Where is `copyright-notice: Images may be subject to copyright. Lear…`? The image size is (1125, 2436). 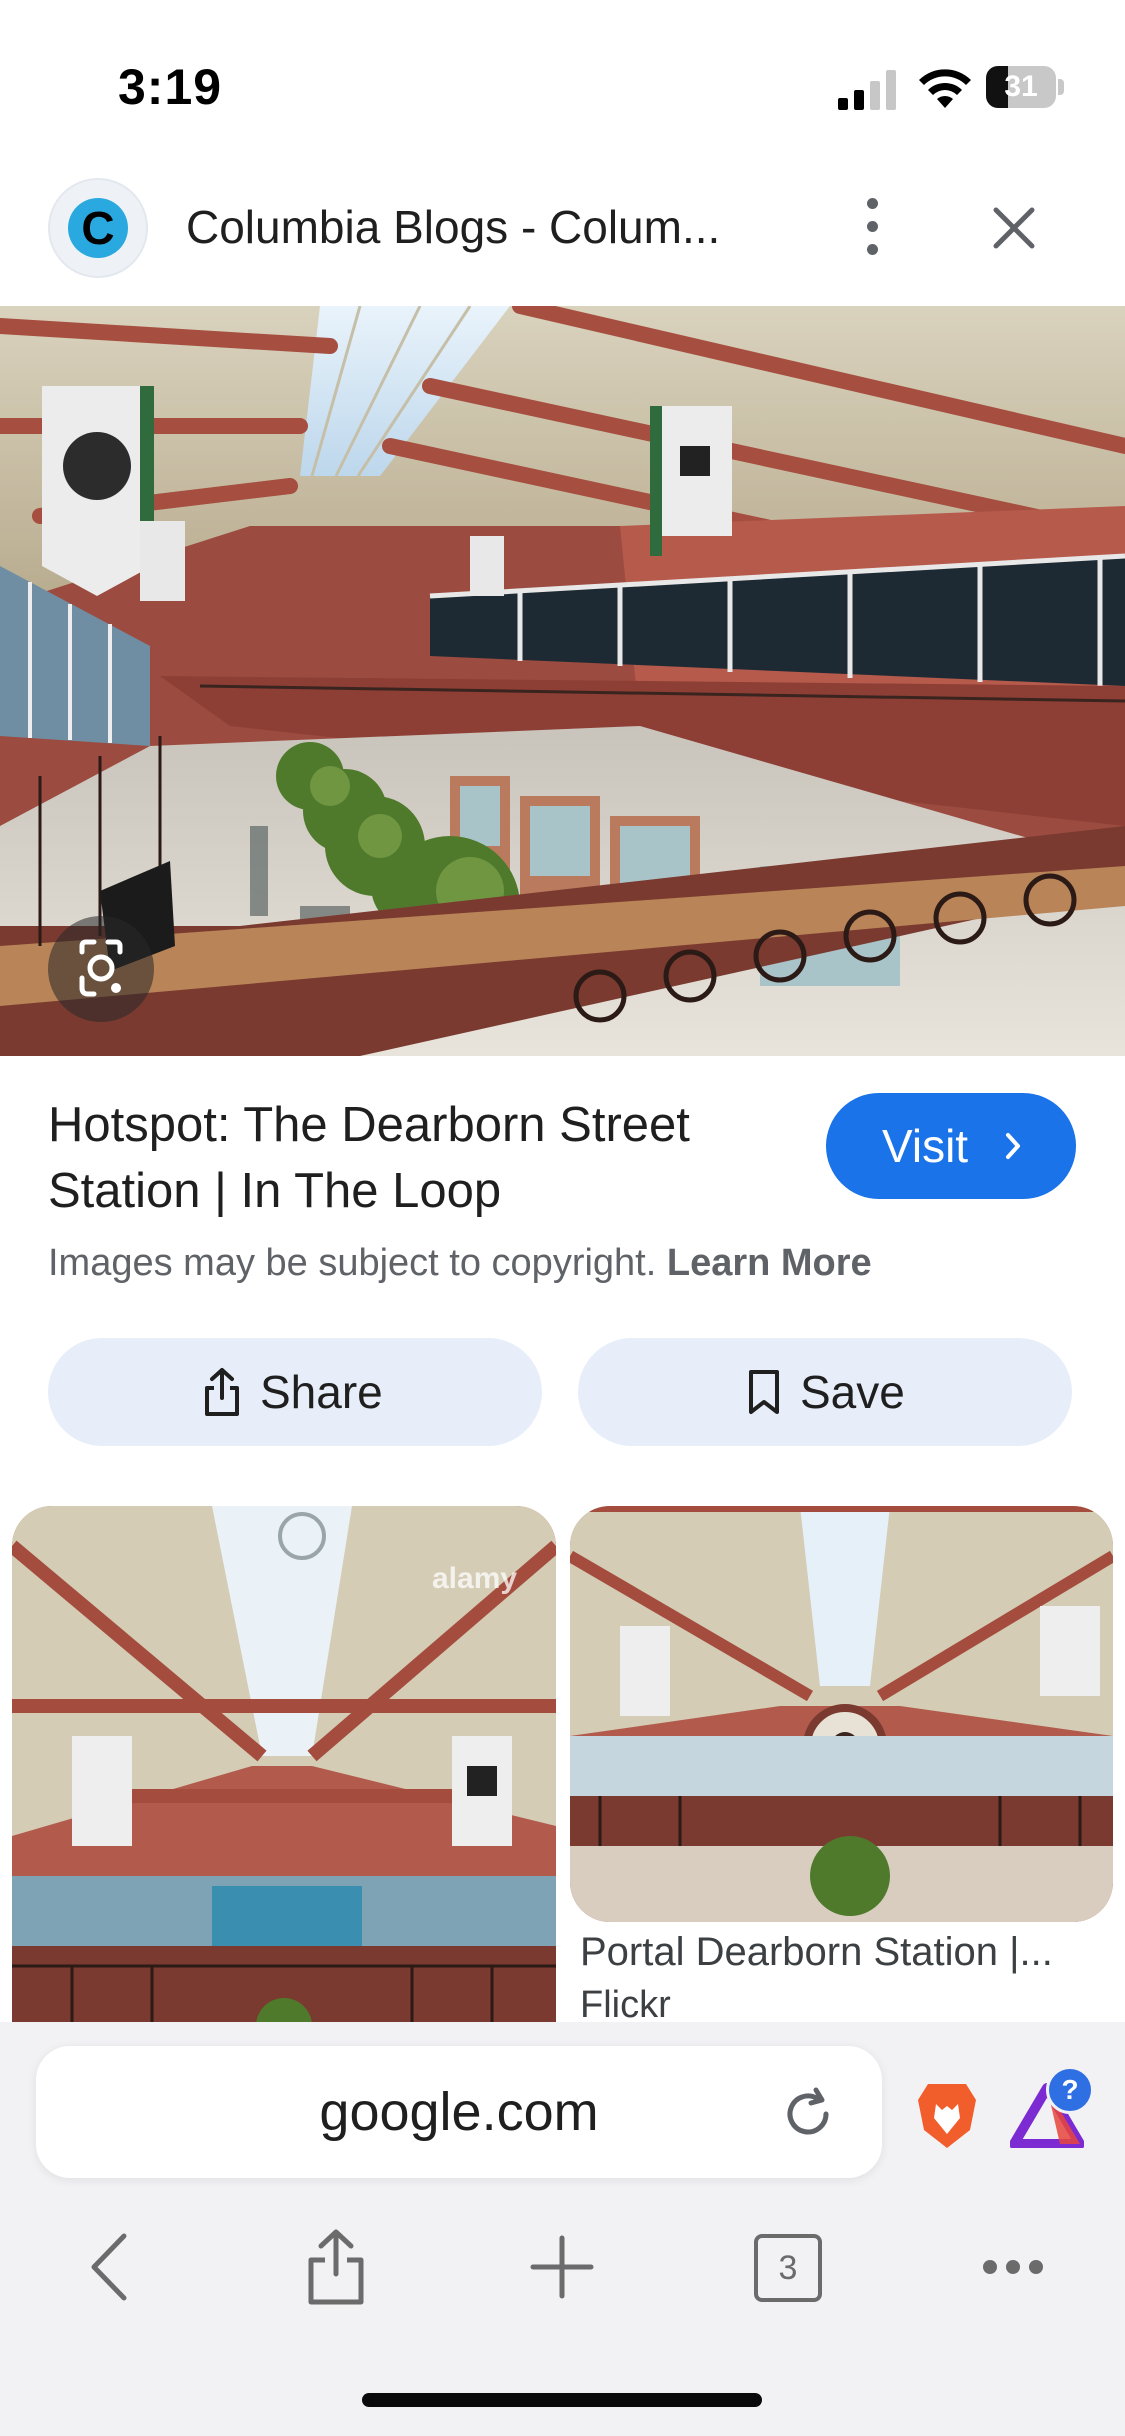 copyright-notice: Images may be subject to copyright. Lear… is located at coordinates (460, 1263).